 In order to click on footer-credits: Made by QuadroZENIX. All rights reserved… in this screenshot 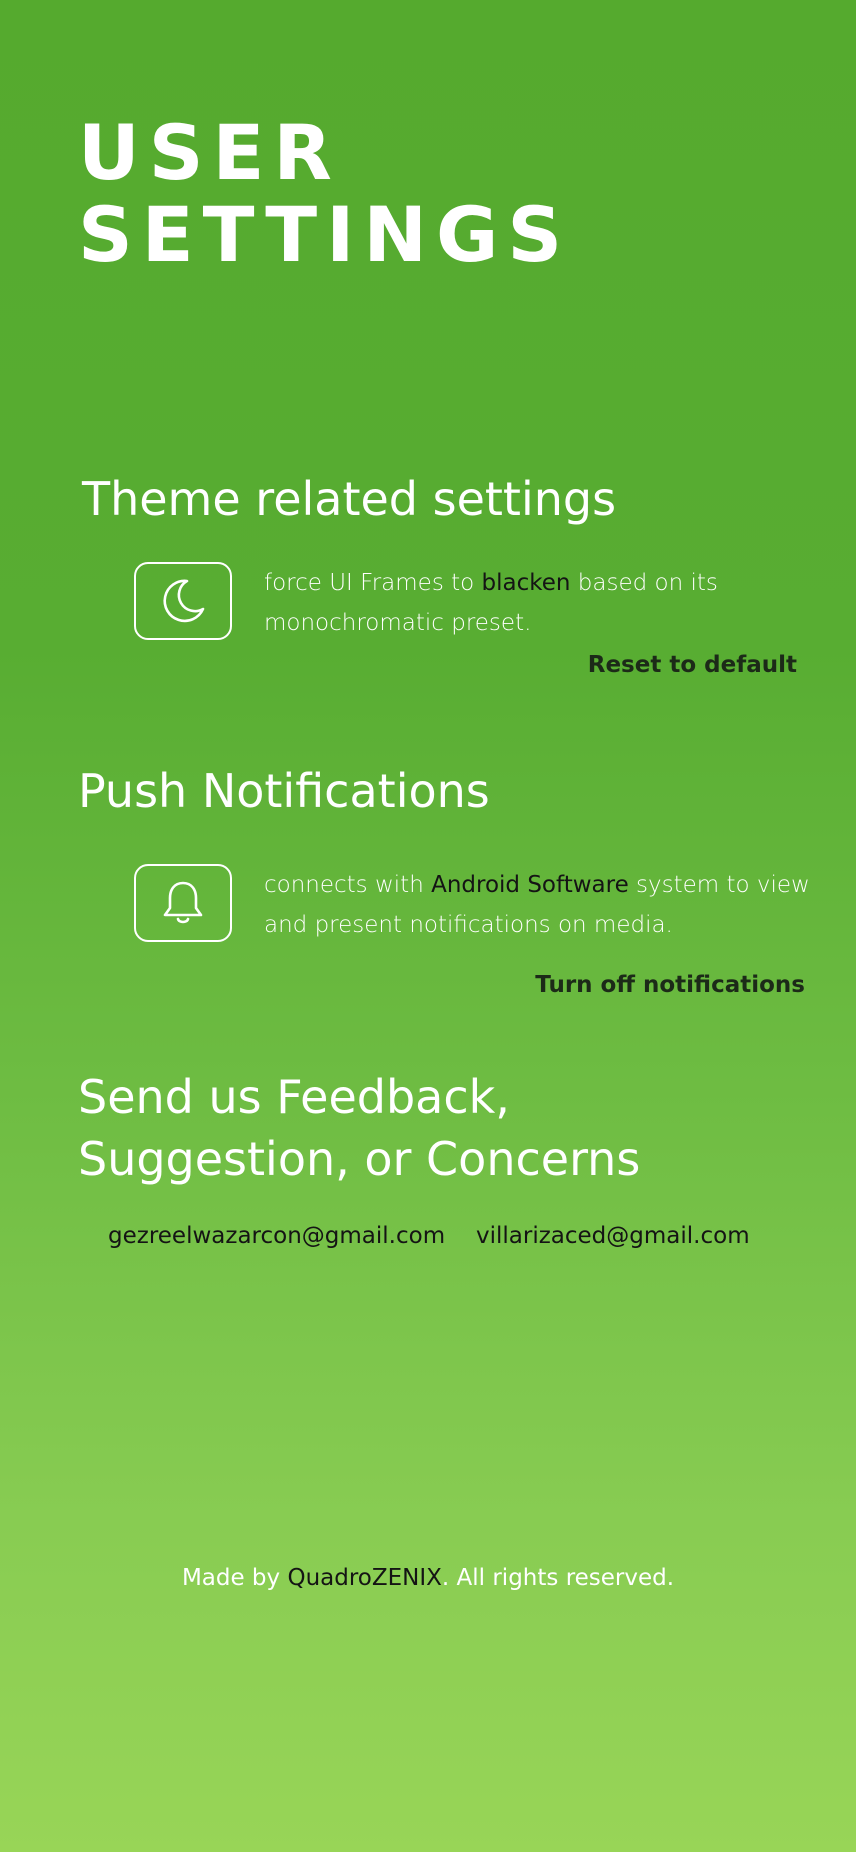, I will do `click(428, 1578)`.